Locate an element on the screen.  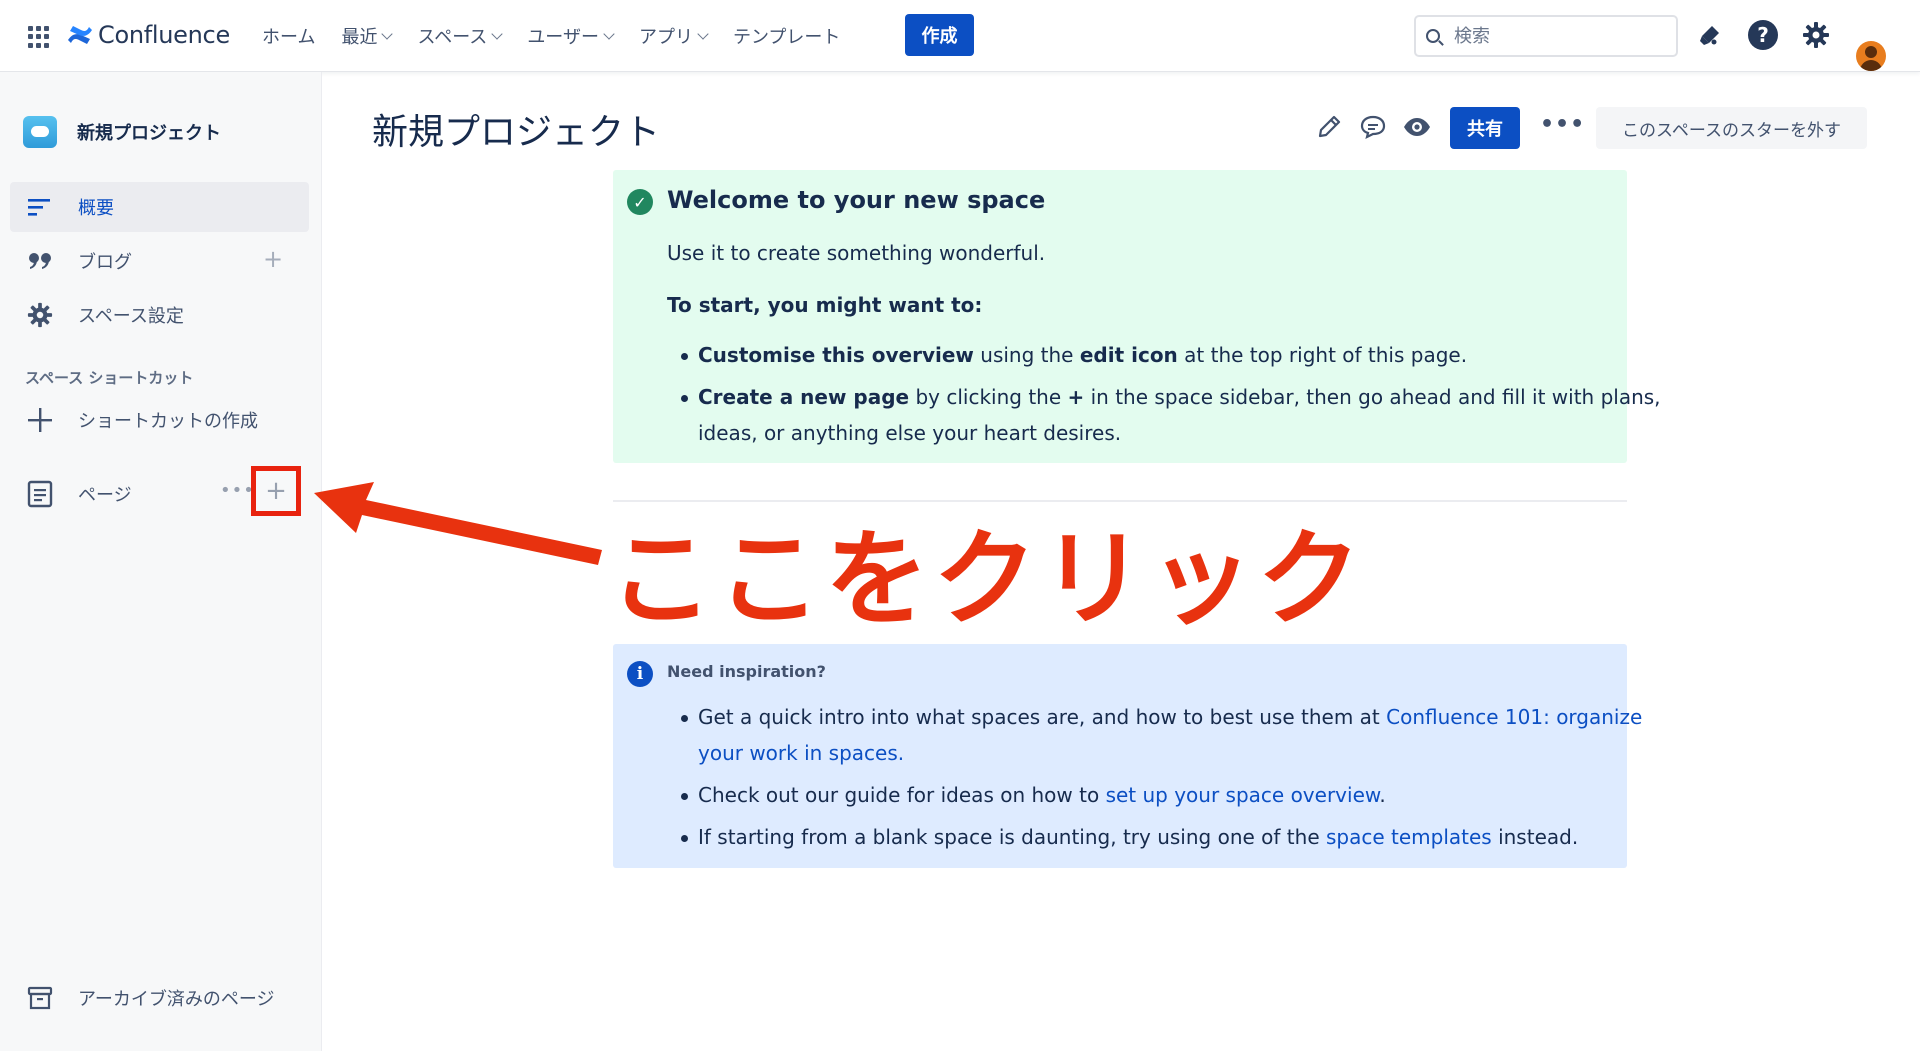
nav-templates: テンプレート is located at coordinates (786, 36).